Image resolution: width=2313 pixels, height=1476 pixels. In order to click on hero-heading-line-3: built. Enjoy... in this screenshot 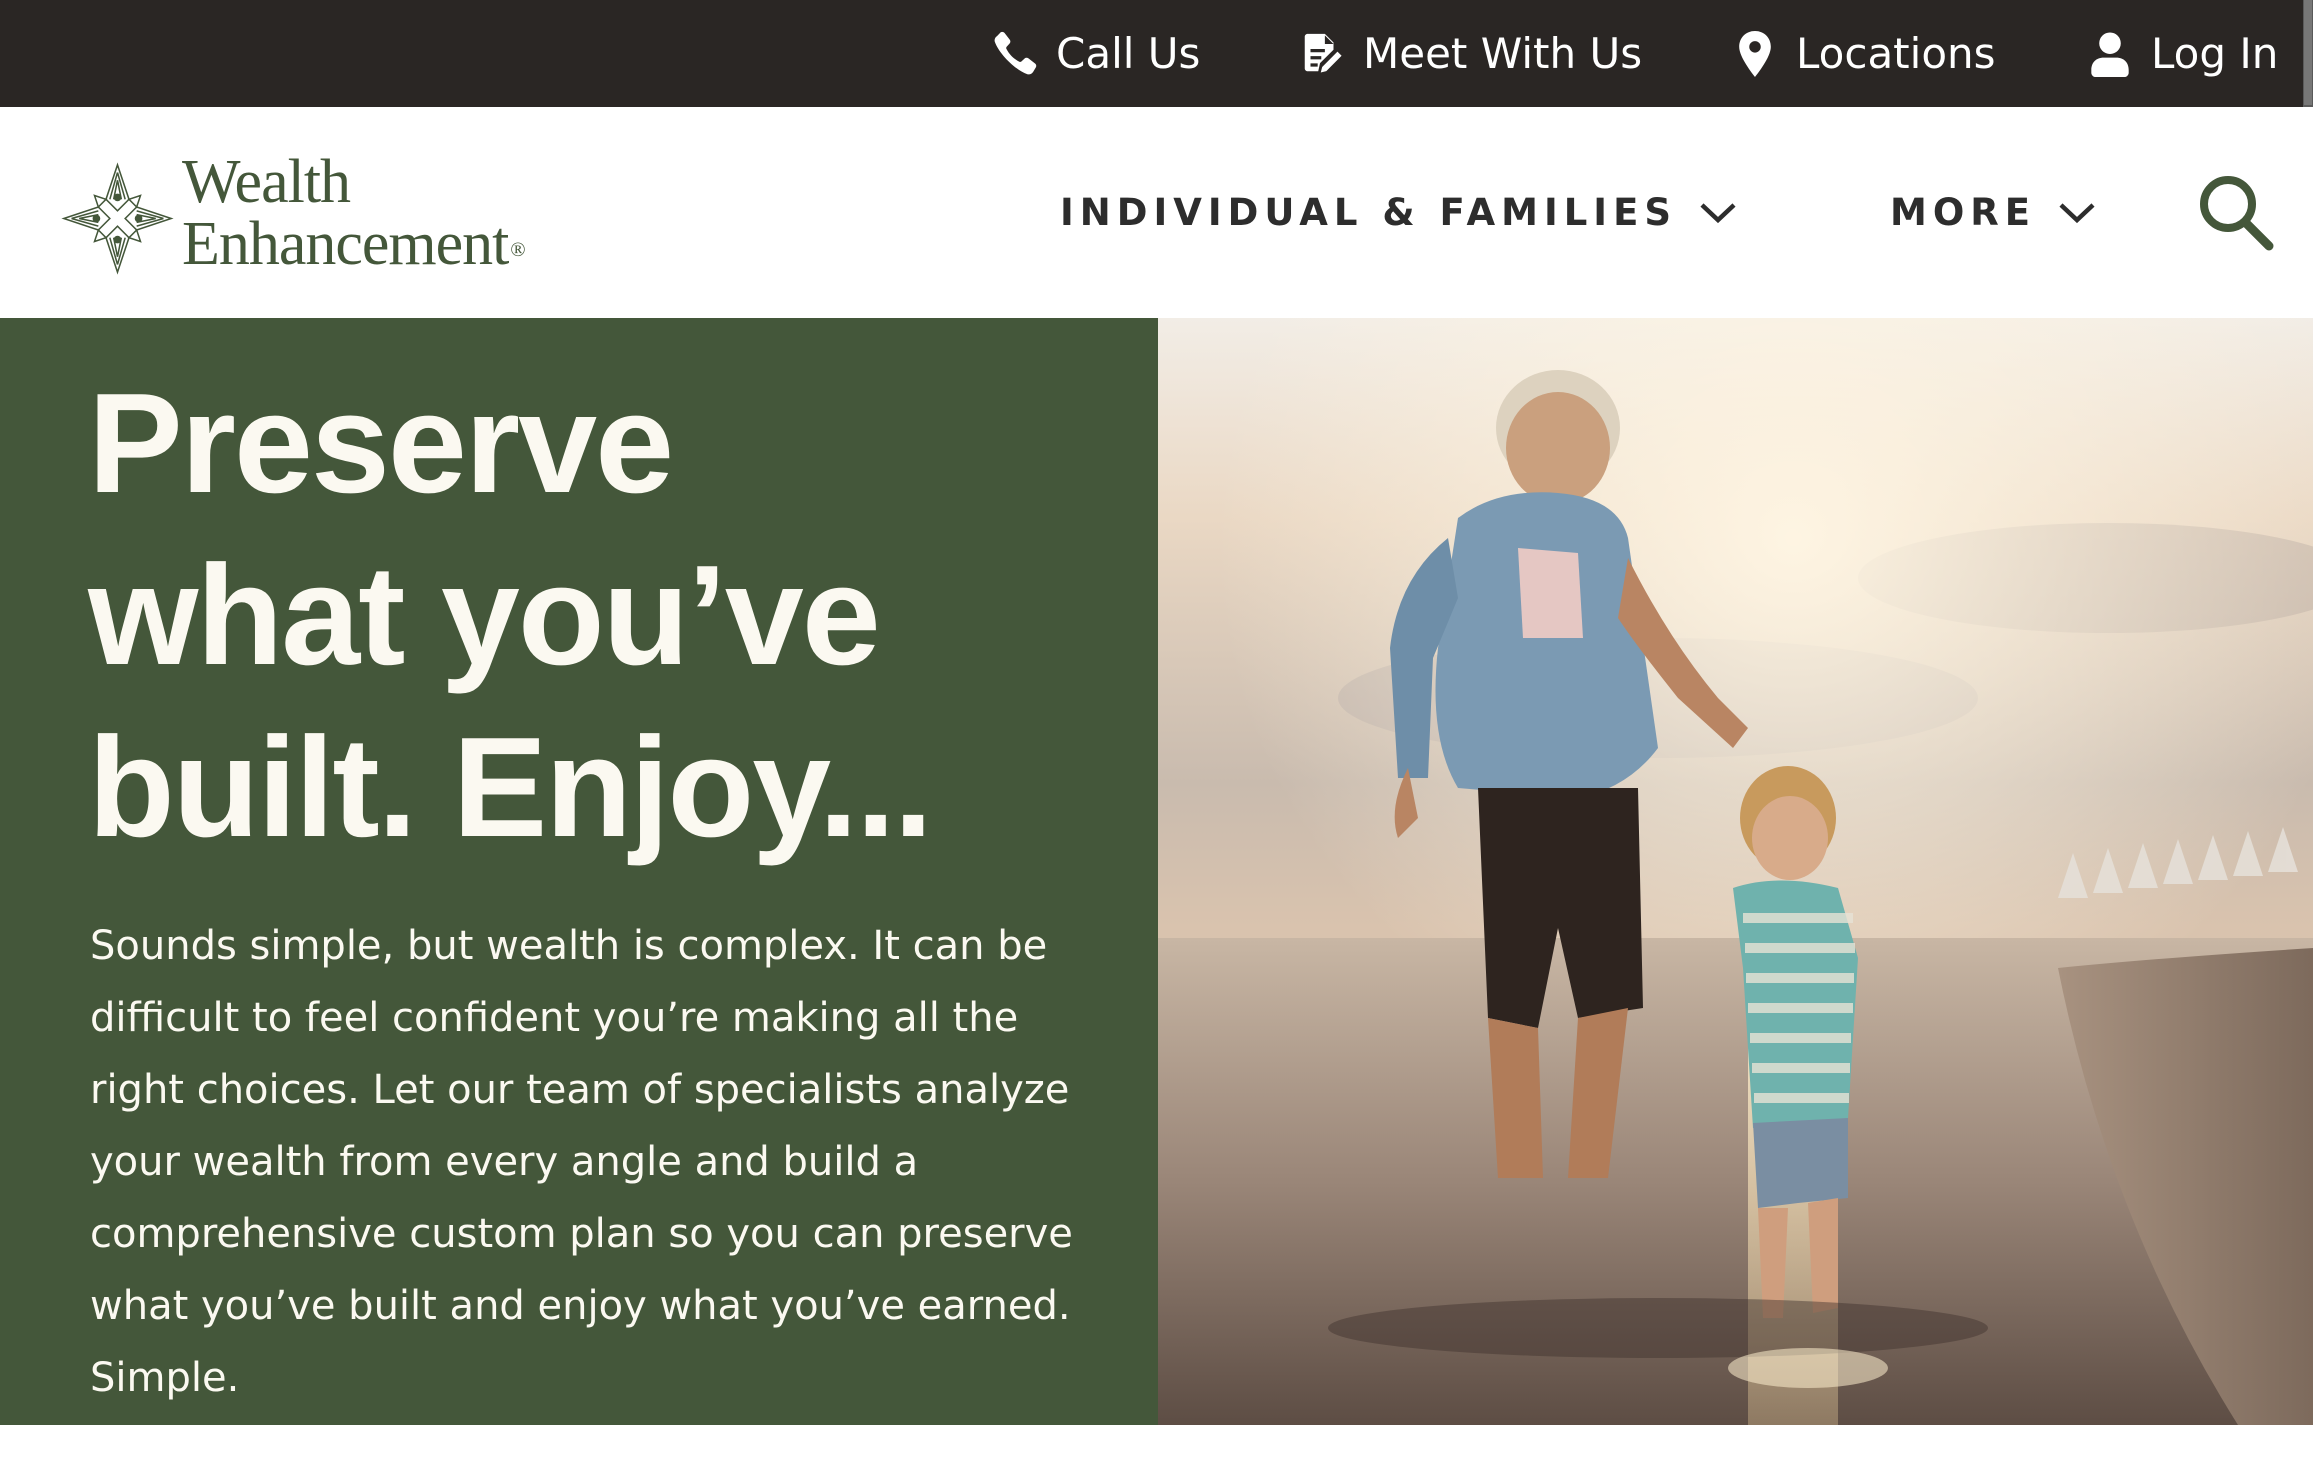, I will do `click(510, 787)`.